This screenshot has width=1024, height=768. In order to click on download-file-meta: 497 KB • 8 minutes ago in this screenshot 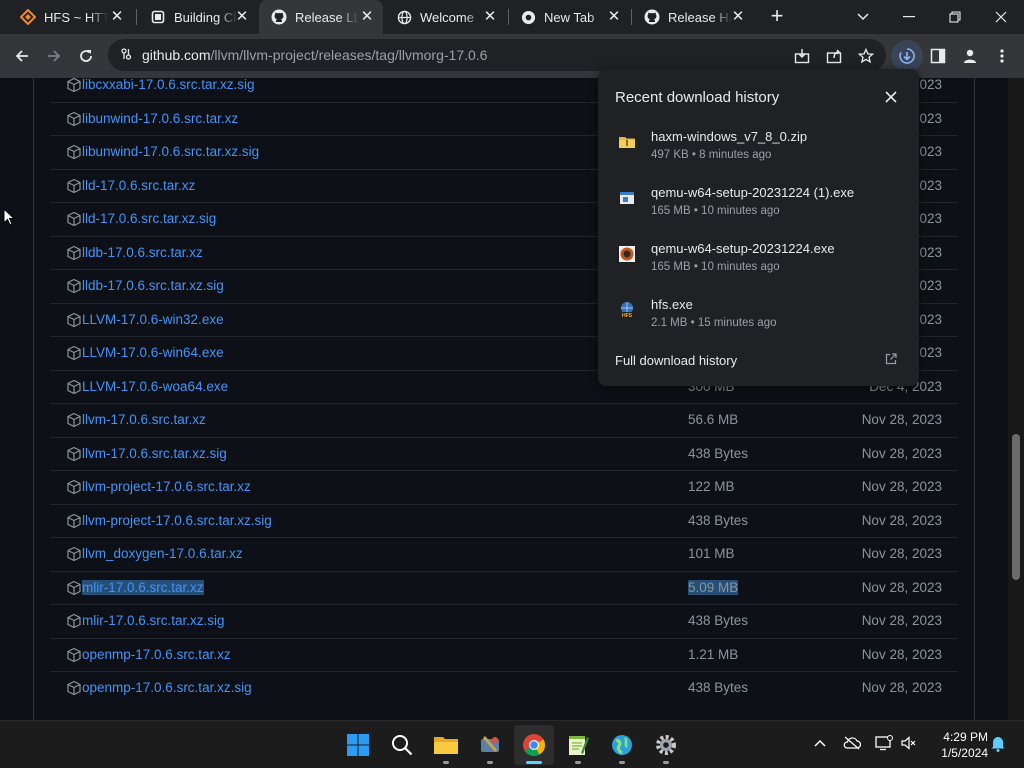, I will do `click(711, 155)`.